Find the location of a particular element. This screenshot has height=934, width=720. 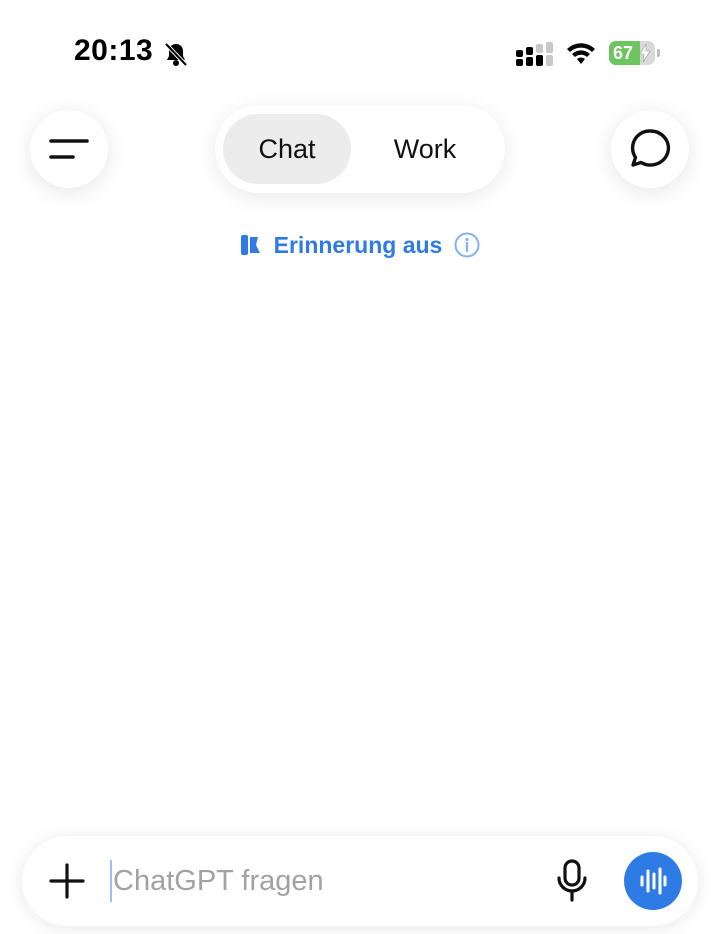

status-time: 20:13 is located at coordinates (114, 50).